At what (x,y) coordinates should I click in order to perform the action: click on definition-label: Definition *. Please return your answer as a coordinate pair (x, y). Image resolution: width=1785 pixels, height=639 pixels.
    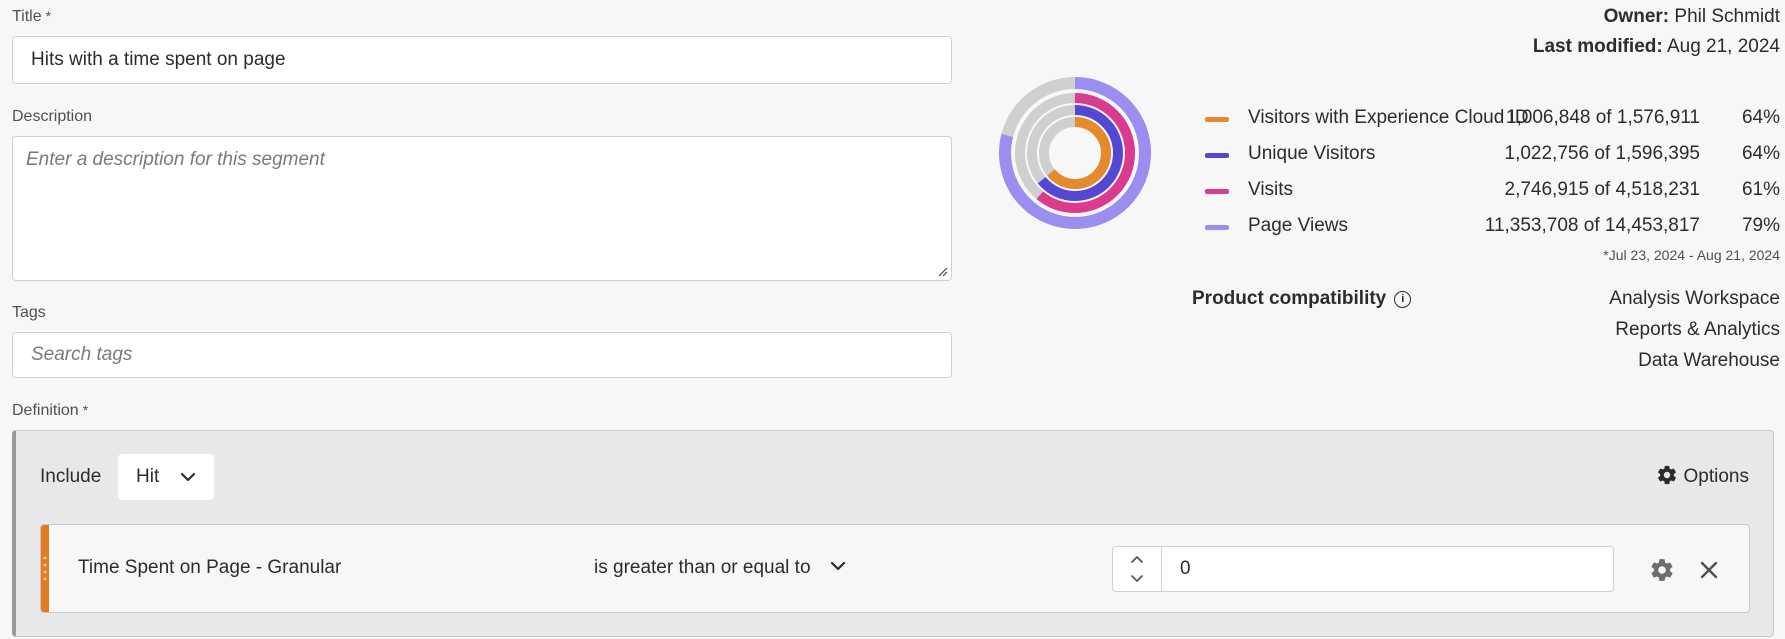
    Looking at the image, I should click on (50, 411).